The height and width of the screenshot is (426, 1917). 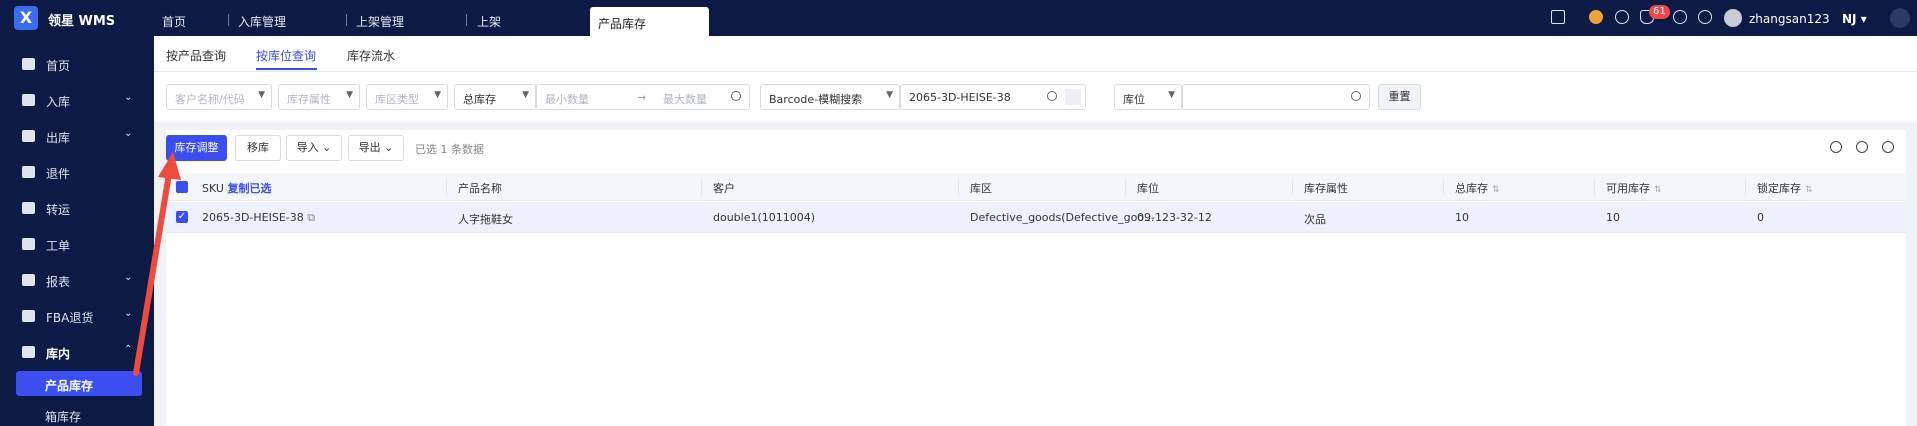 What do you see at coordinates (153, 270) in the screenshot?
I see `arrow-shaft` at bounding box center [153, 270].